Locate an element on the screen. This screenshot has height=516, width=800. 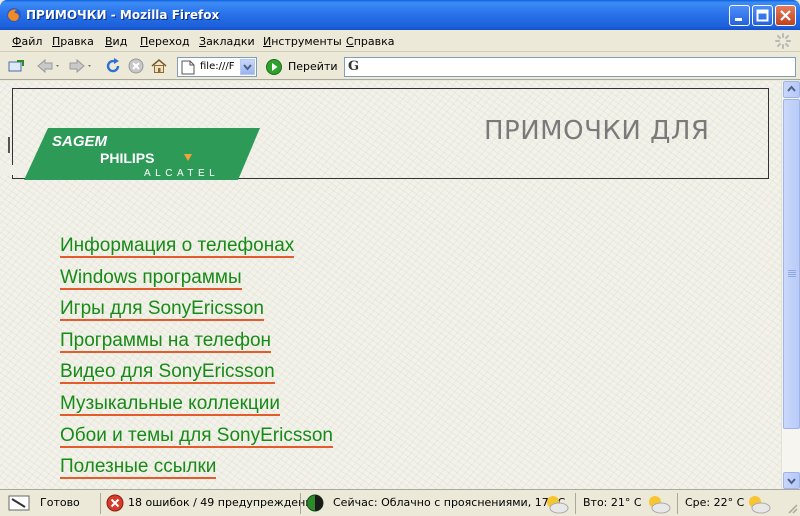
back-button is located at coordinates (49, 66).